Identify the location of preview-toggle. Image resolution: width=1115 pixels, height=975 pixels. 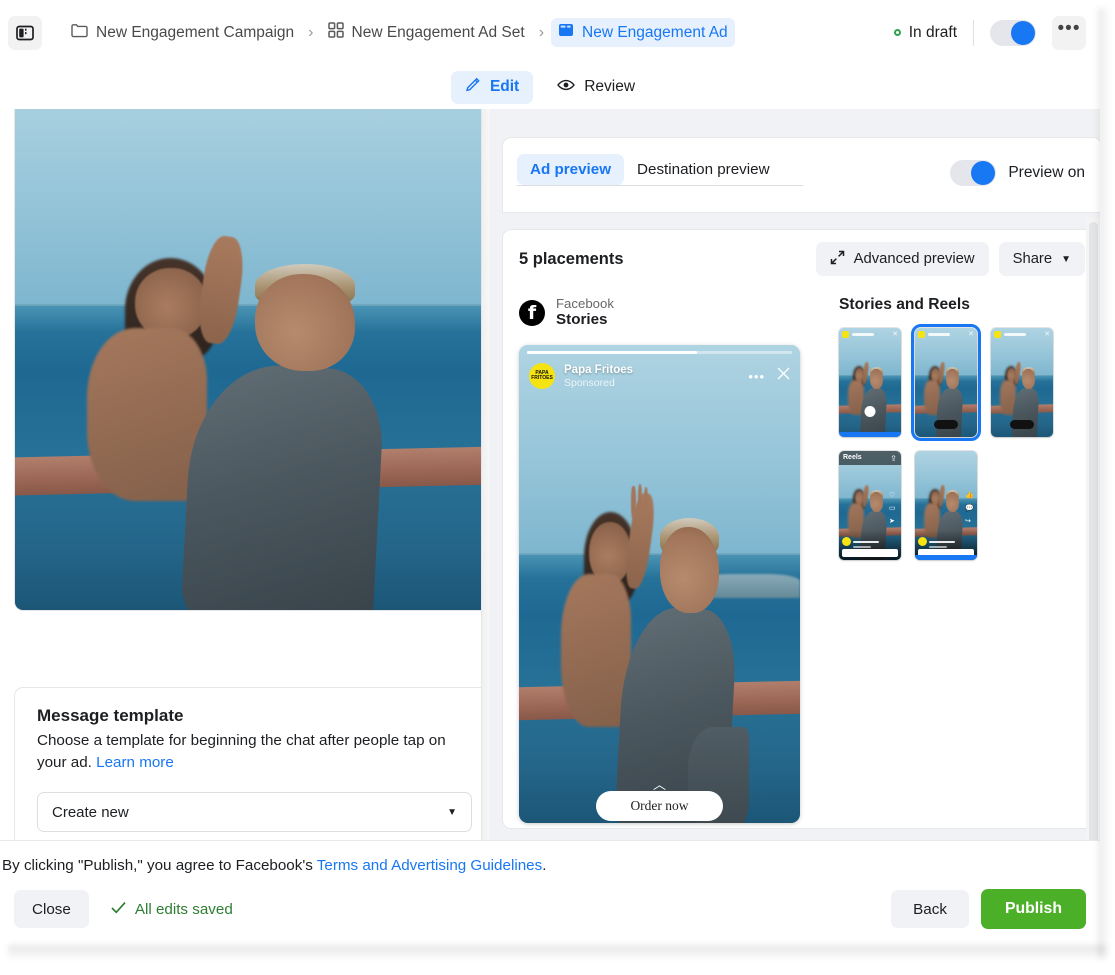
(973, 173).